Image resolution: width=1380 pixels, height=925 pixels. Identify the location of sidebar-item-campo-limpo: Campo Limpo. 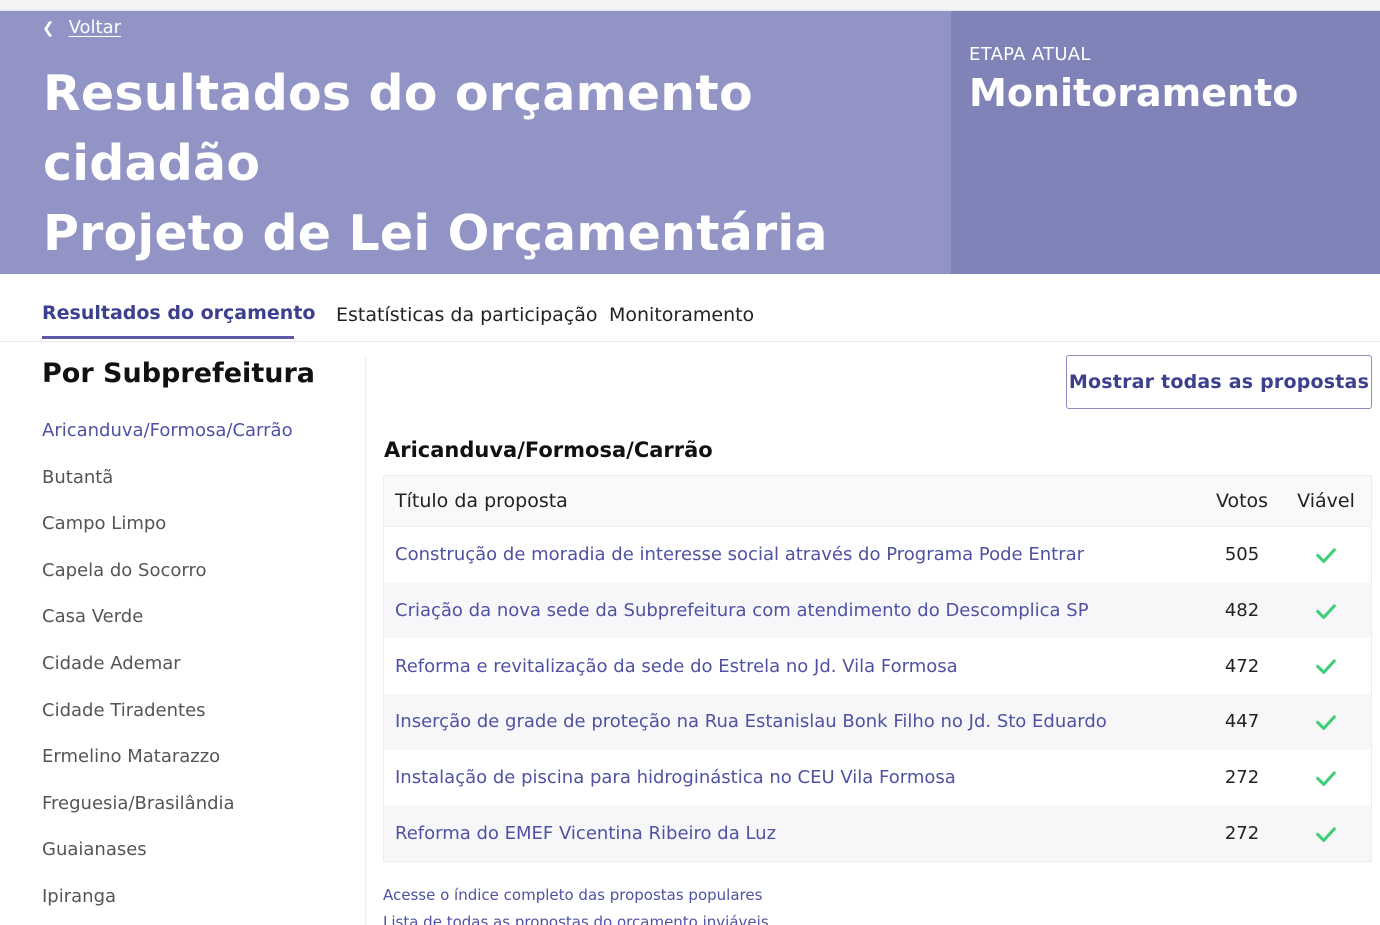
(167, 536).